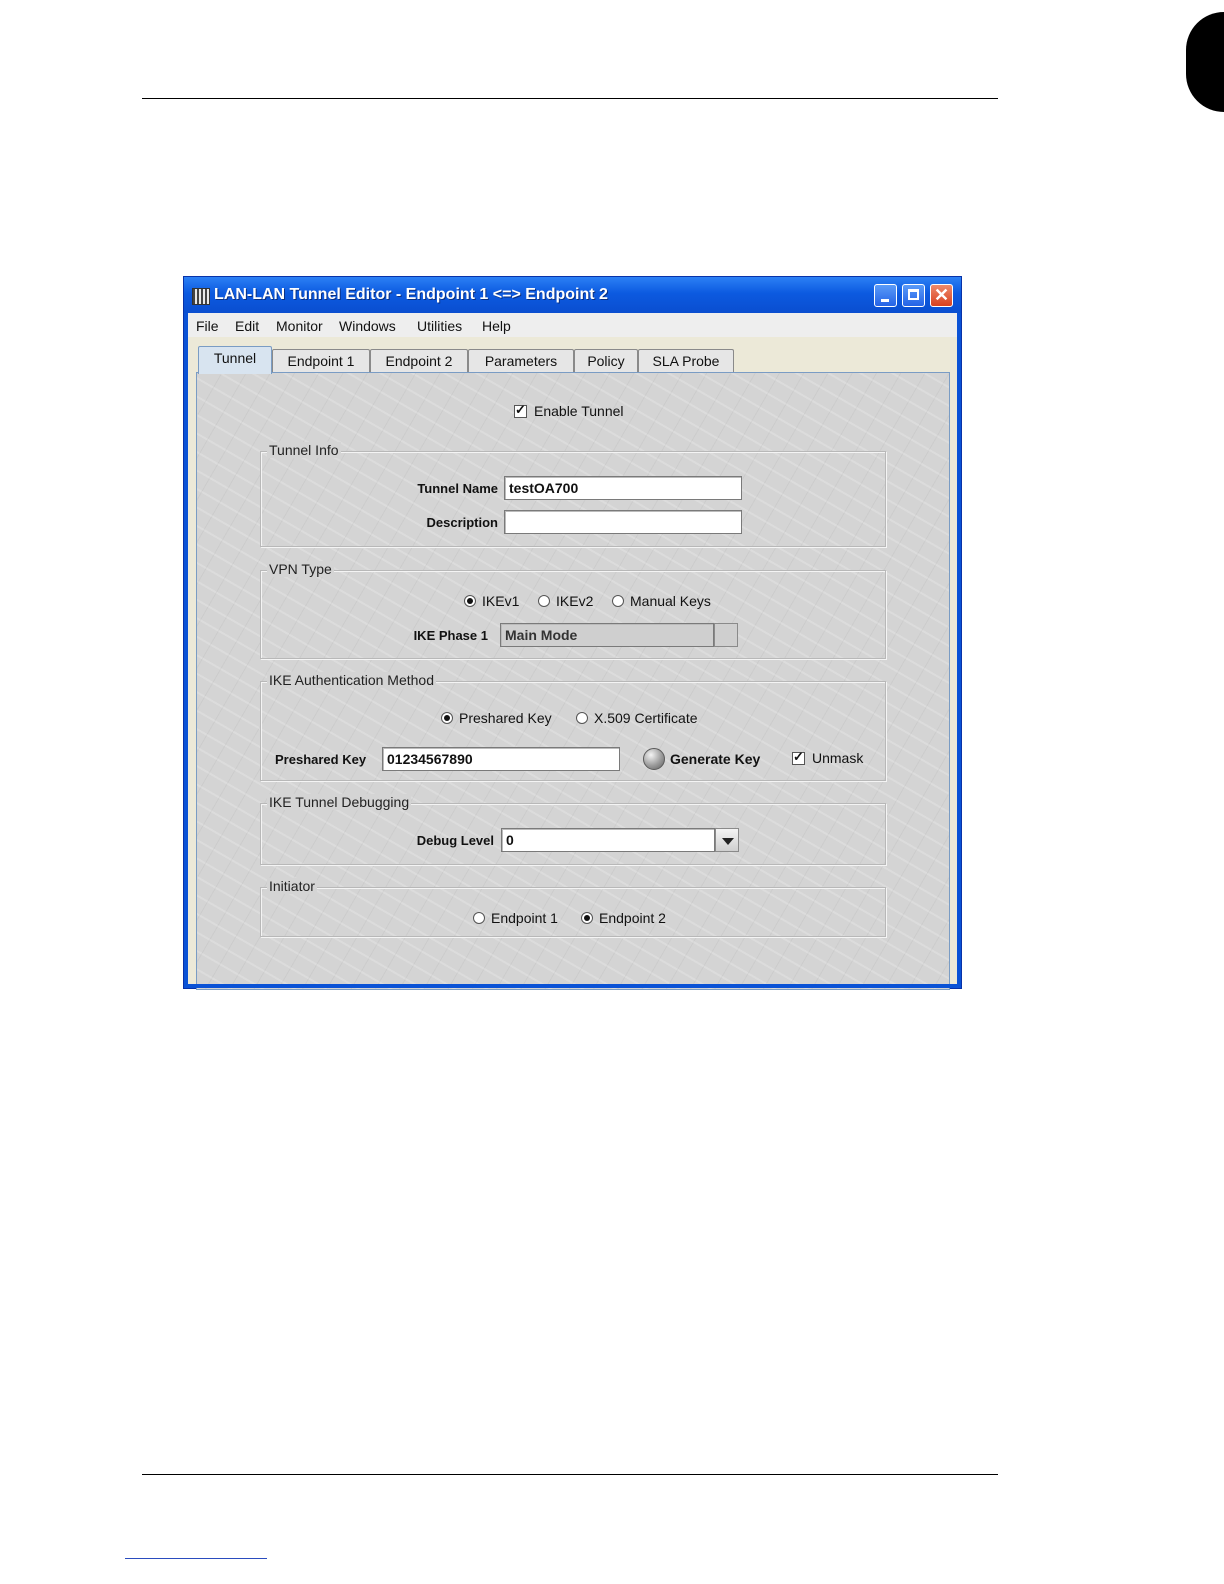 This screenshot has width=1224, height=1584. I want to click on tunnel-name-field: testOA700, so click(623, 488).